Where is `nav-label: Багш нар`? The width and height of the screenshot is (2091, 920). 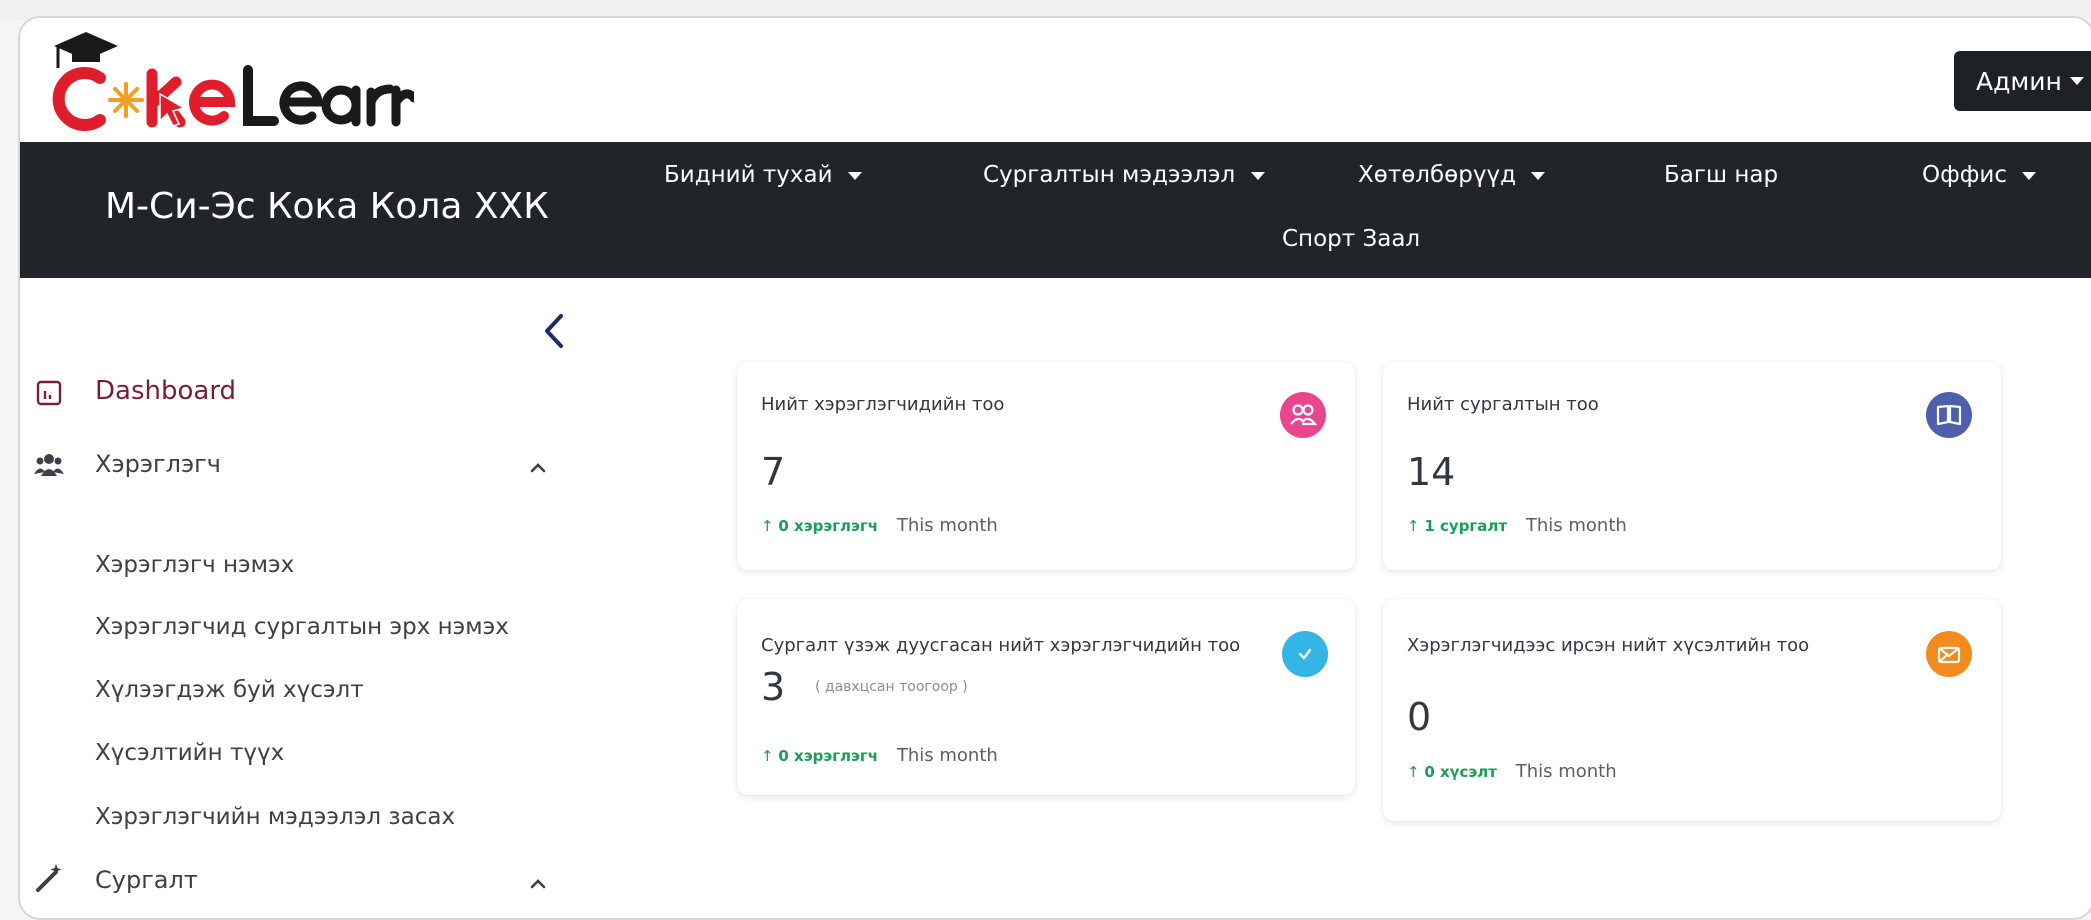
nav-label: Багш нар is located at coordinates (1721, 175).